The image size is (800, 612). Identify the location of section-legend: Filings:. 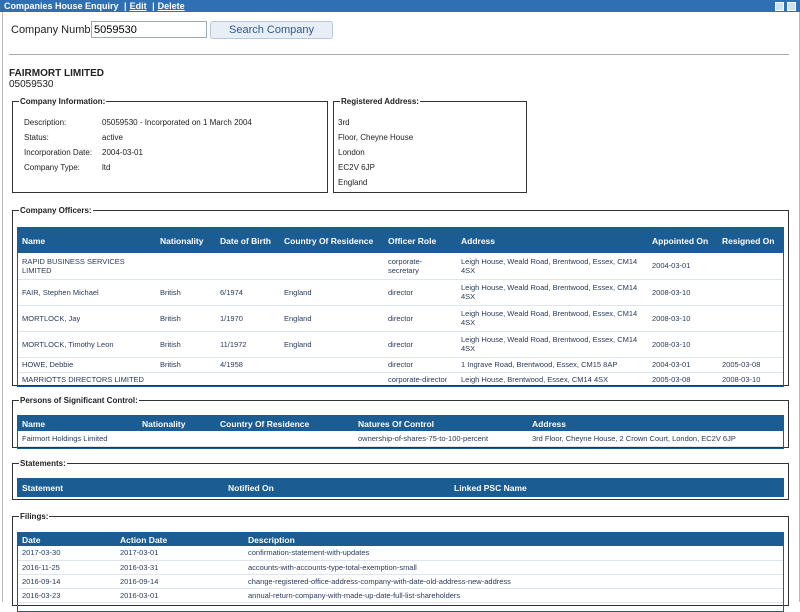
(34, 516).